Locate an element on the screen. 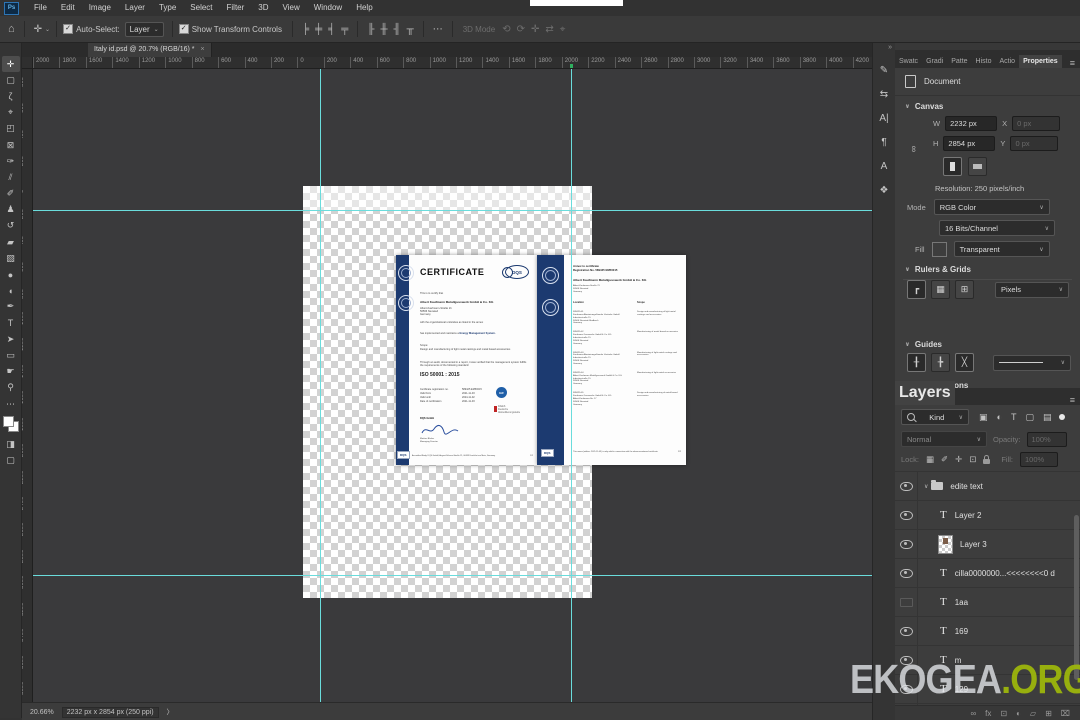  dock-panel-icon: ⇆ is located at coordinates (884, 94).